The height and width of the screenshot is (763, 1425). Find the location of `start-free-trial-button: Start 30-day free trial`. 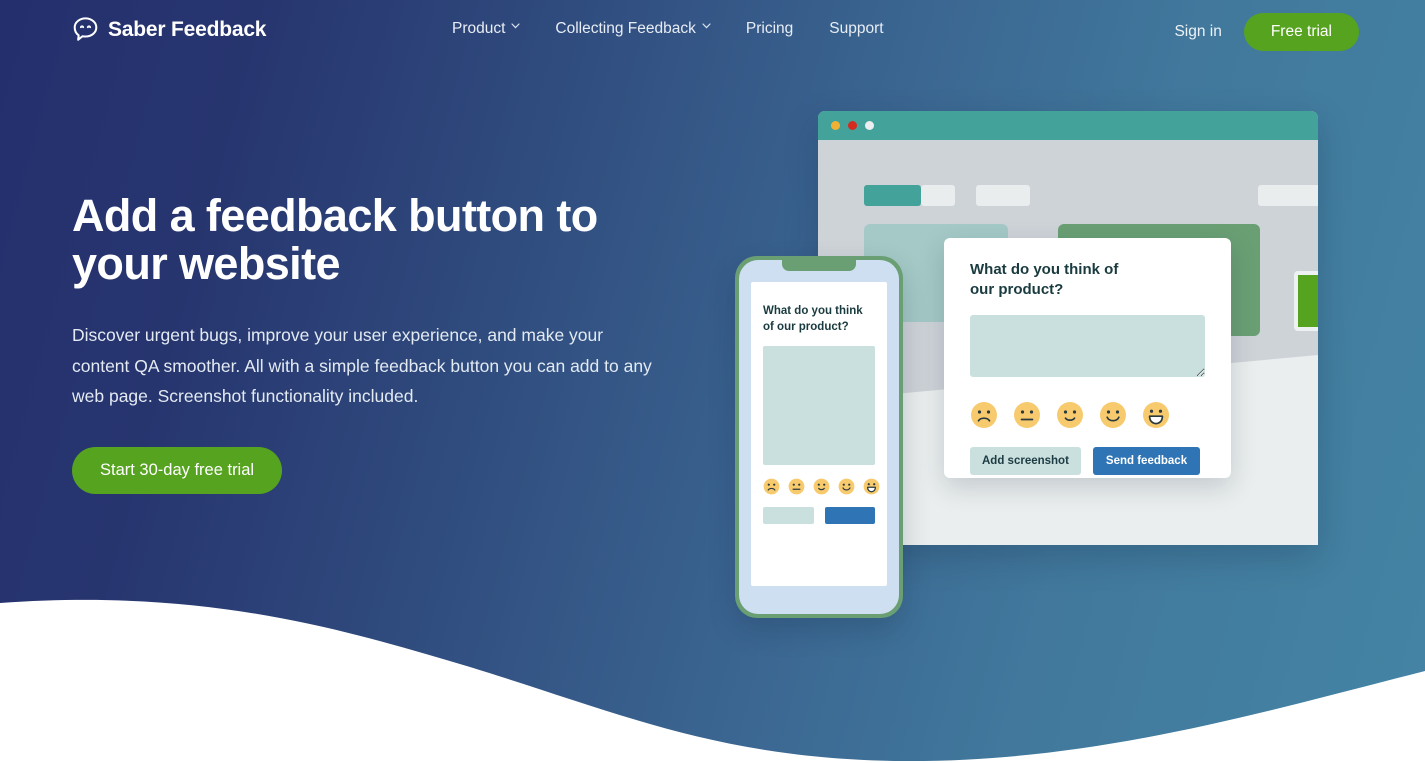

start-free-trial-button: Start 30-day free trial is located at coordinates (177, 471).